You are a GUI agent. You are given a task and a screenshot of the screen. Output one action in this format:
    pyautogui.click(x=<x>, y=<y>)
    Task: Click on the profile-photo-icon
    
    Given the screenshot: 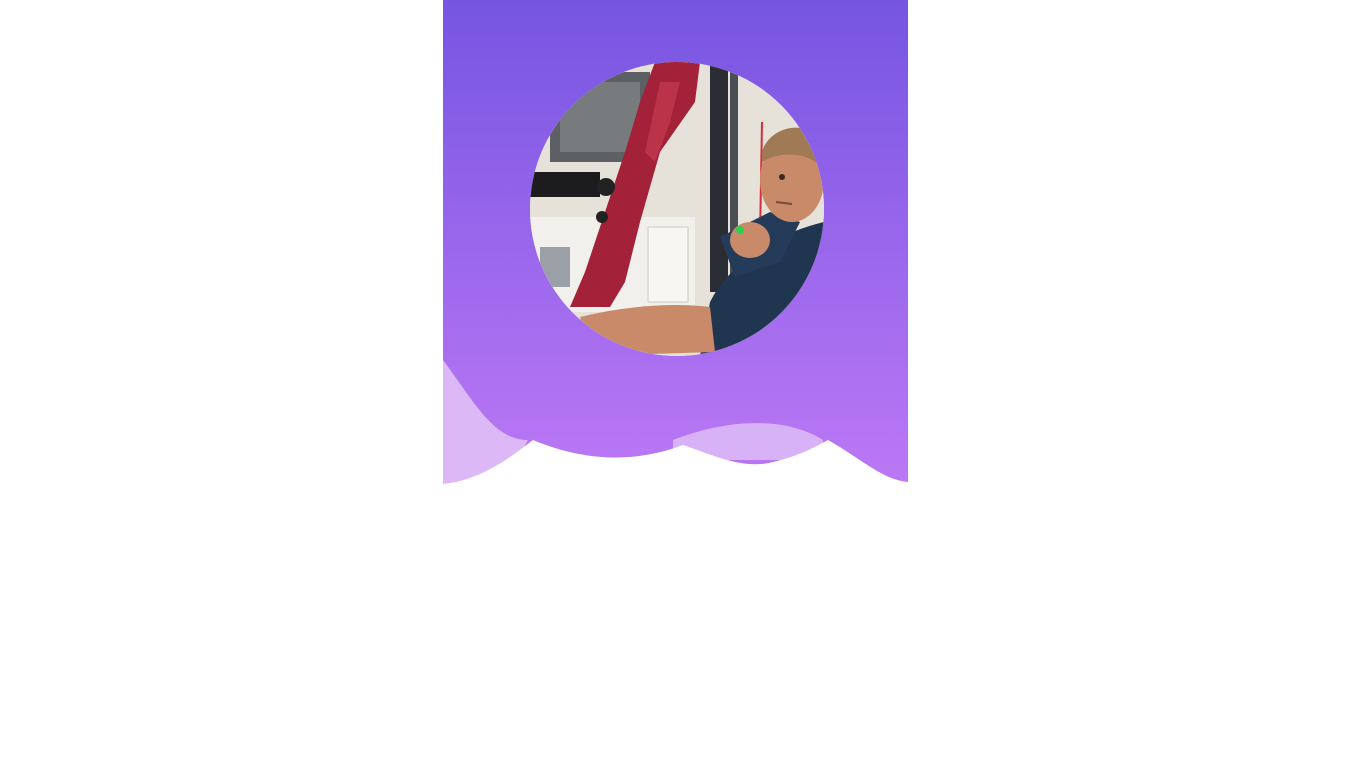 What is the action you would take?
    pyautogui.click(x=677, y=209)
    